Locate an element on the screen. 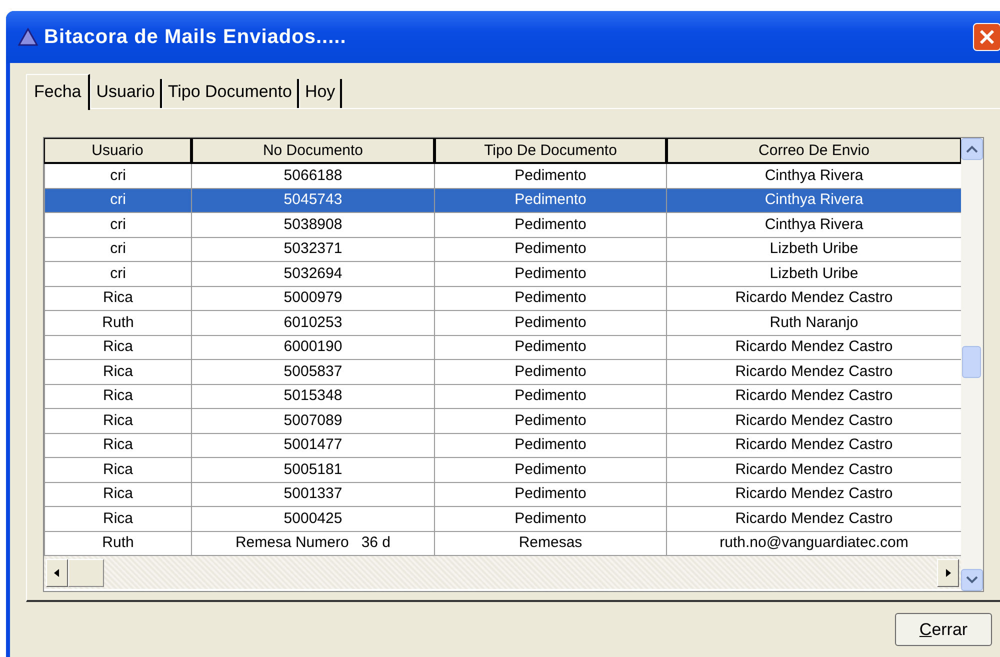 Image resolution: width=1000 pixels, height=657 pixels. column-header: Tipo De Documento is located at coordinates (550, 150).